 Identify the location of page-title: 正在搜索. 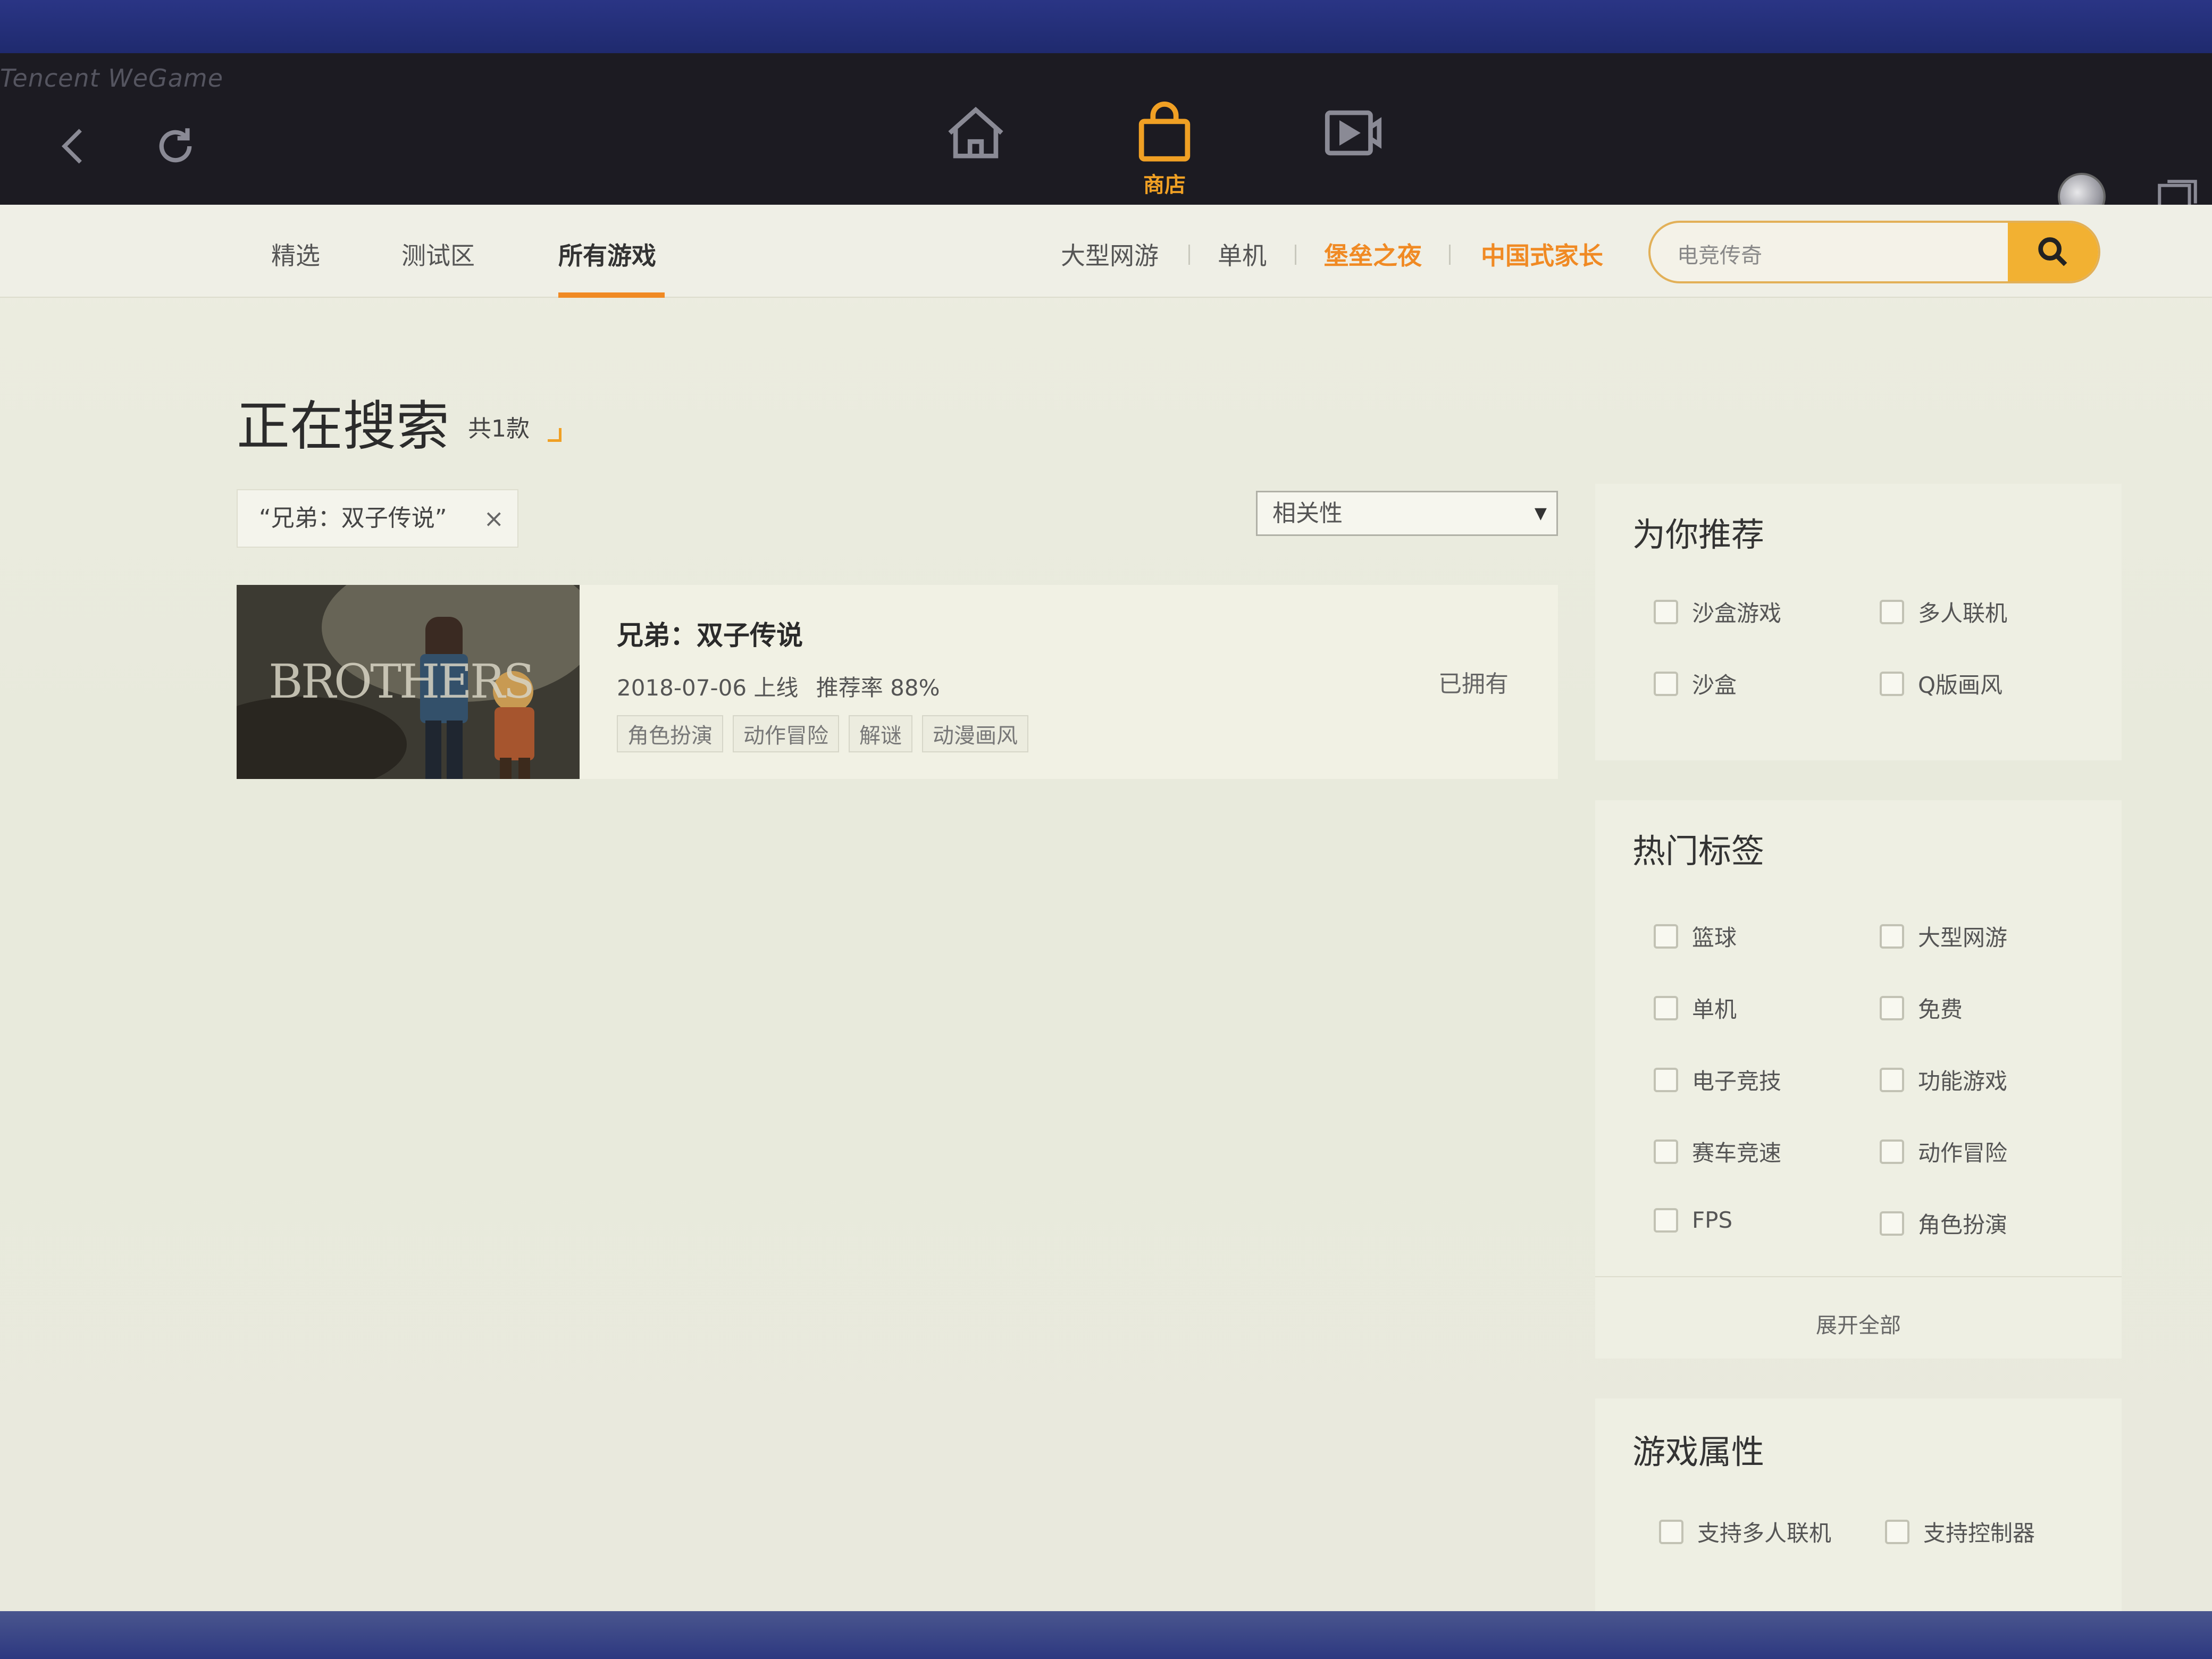
(343, 426).